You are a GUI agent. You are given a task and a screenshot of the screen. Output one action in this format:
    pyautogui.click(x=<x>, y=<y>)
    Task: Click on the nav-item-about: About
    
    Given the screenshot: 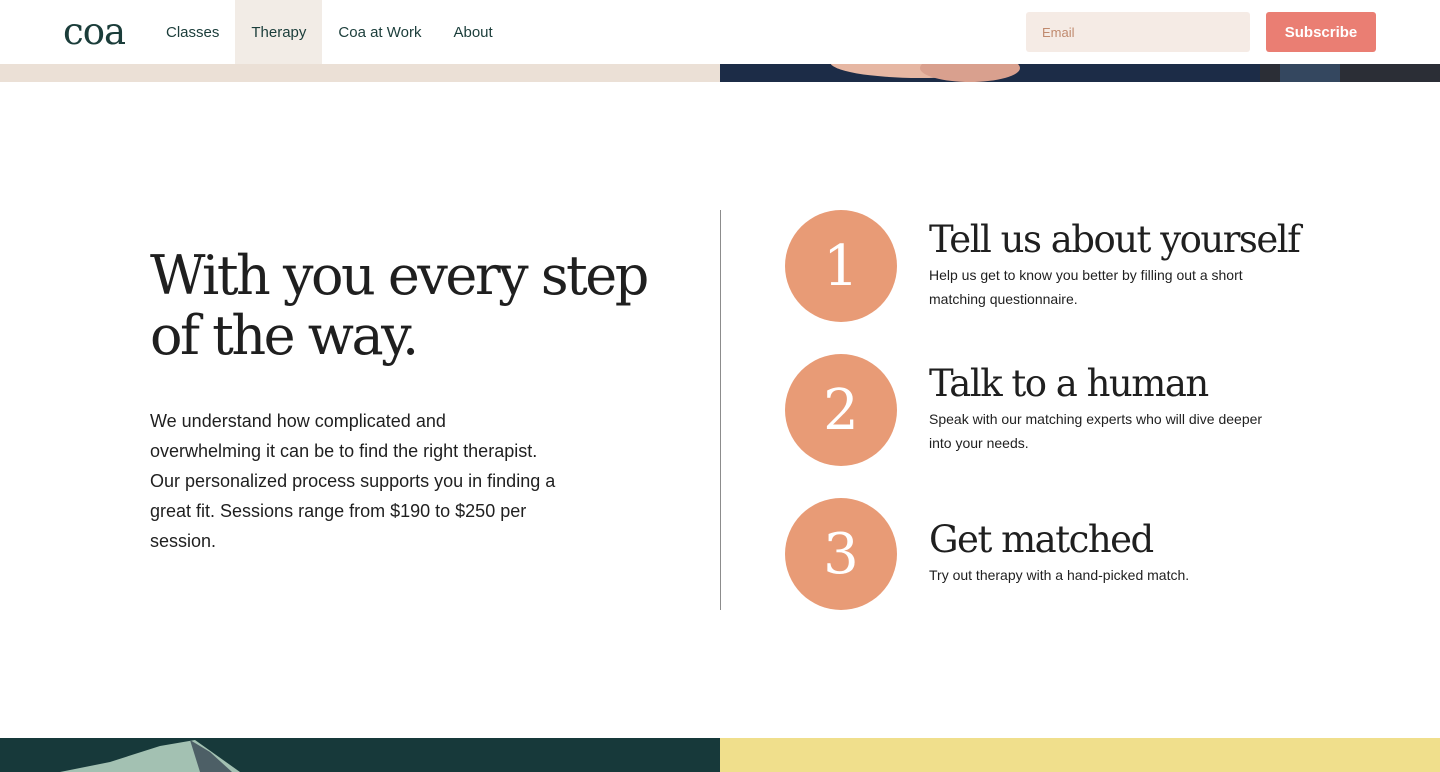 What is the action you would take?
    pyautogui.click(x=472, y=32)
    